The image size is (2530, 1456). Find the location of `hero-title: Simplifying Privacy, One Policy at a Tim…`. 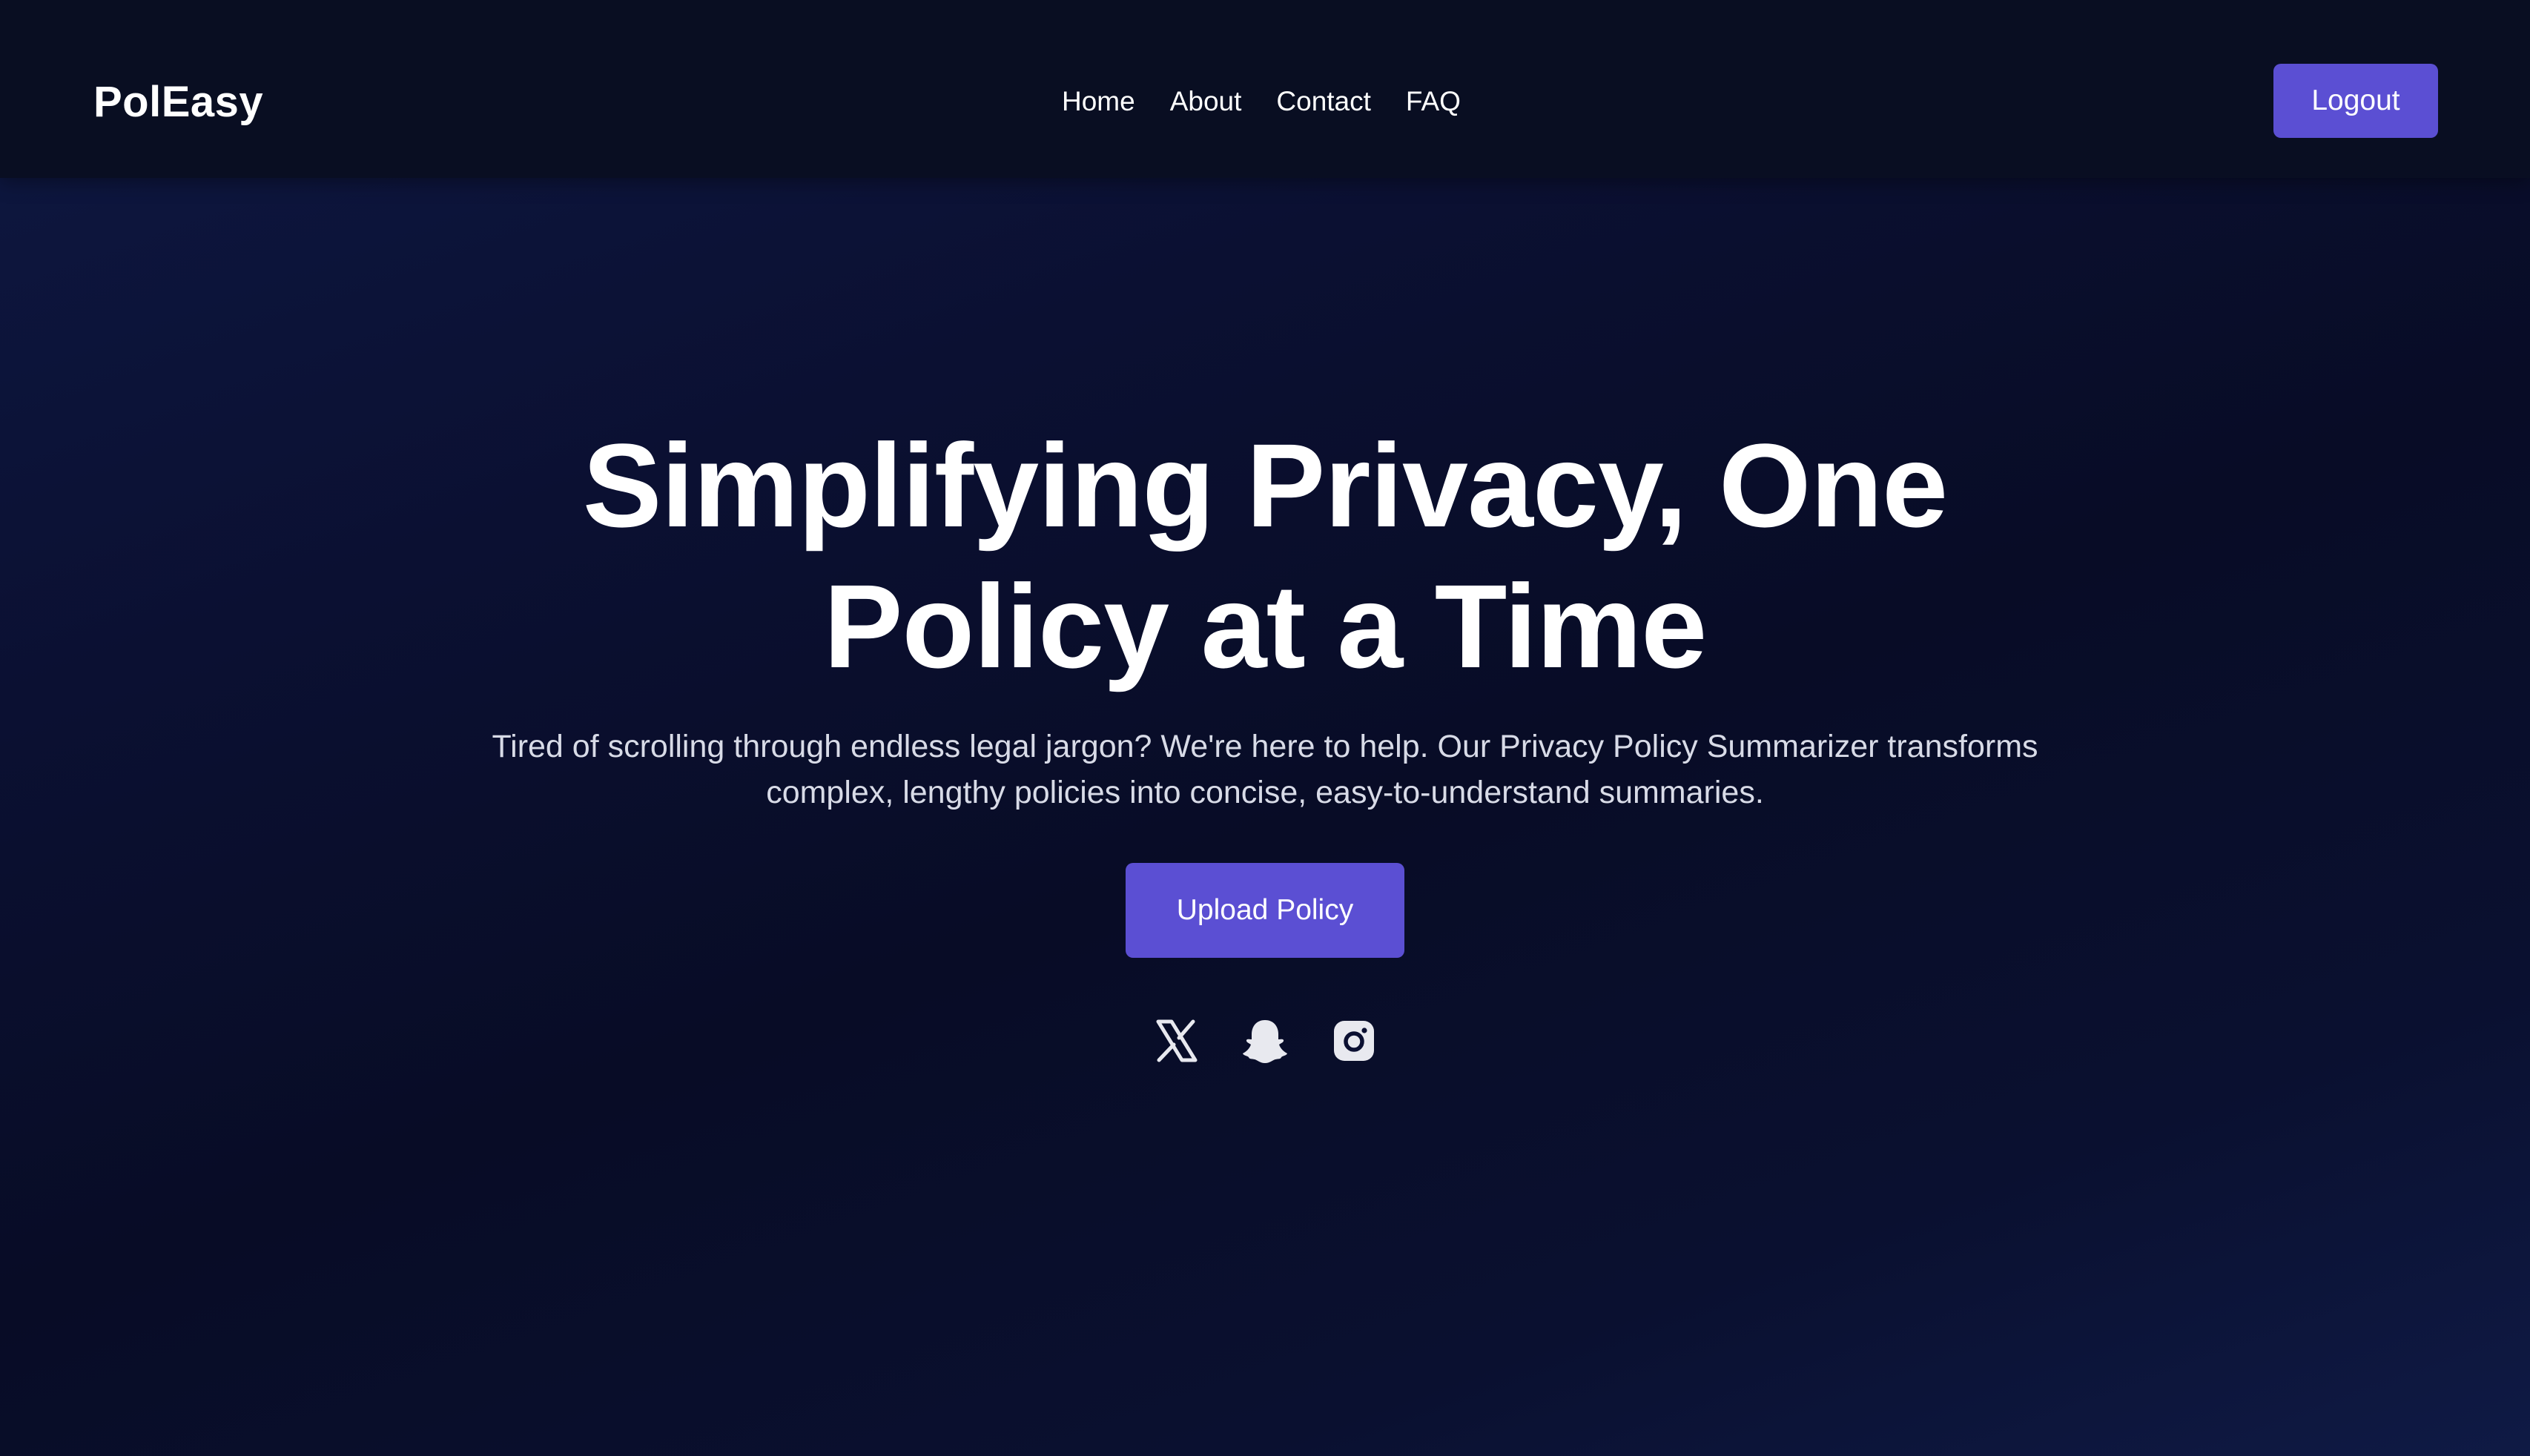

hero-title: Simplifying Privacy, One Policy at a Tim… is located at coordinates (1265, 556).